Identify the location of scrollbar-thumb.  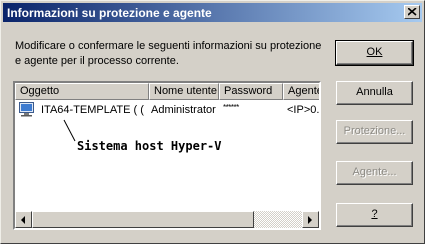
(143, 219).